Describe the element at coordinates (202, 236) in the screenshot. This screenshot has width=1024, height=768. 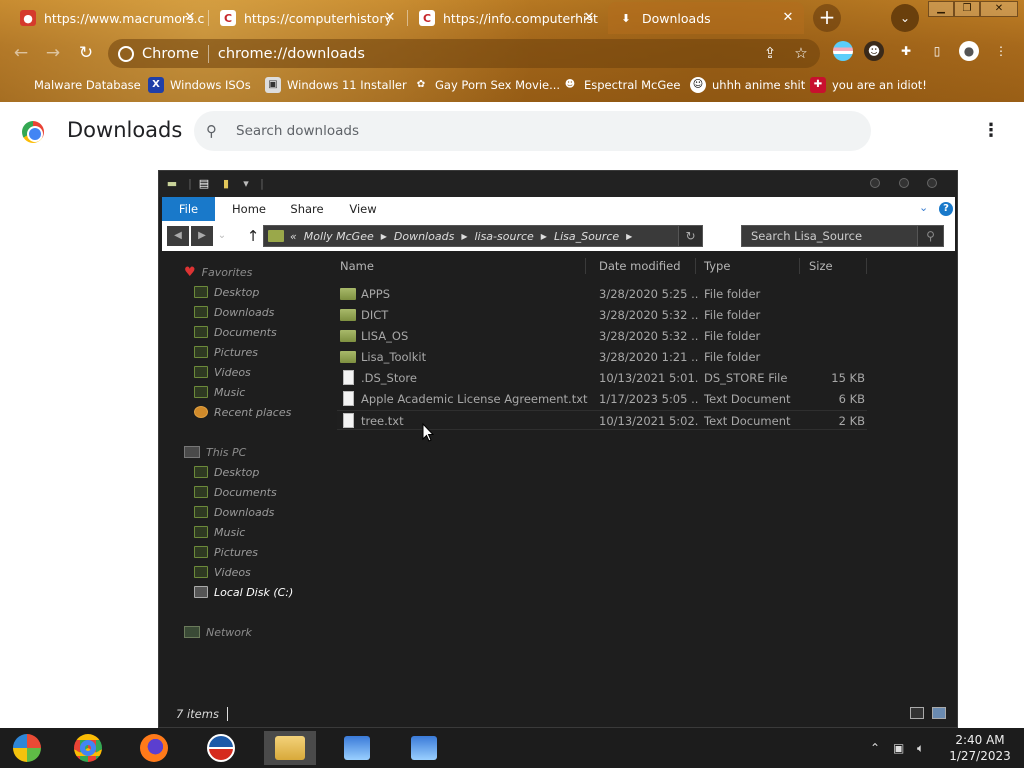
I see `forward-button: ▶` at that location.